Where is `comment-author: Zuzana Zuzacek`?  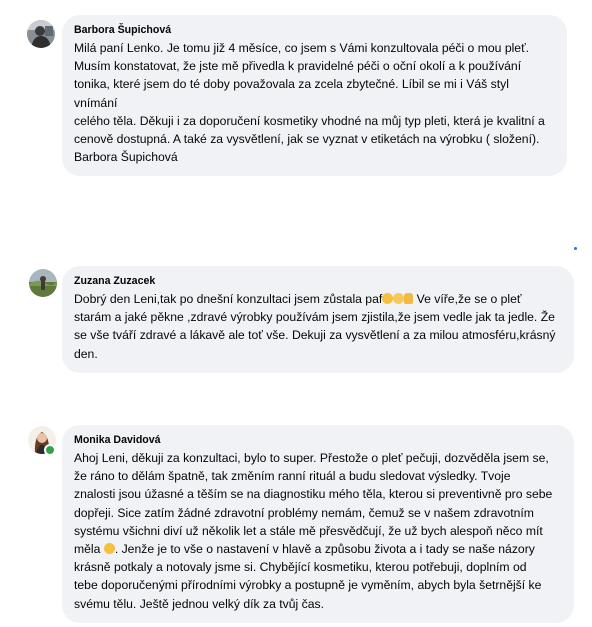 comment-author: Zuzana Zuzacek is located at coordinates (318, 281).